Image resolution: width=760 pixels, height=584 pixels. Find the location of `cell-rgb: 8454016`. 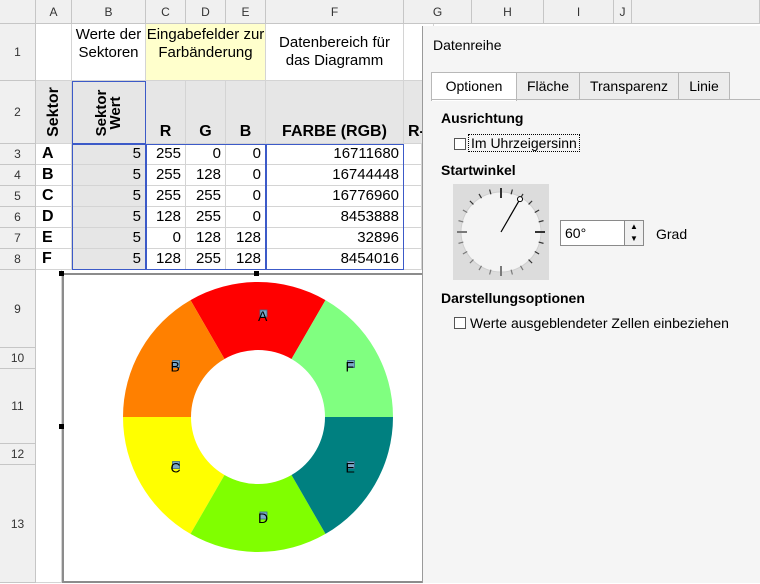

cell-rgb: 8454016 is located at coordinates (335, 259).